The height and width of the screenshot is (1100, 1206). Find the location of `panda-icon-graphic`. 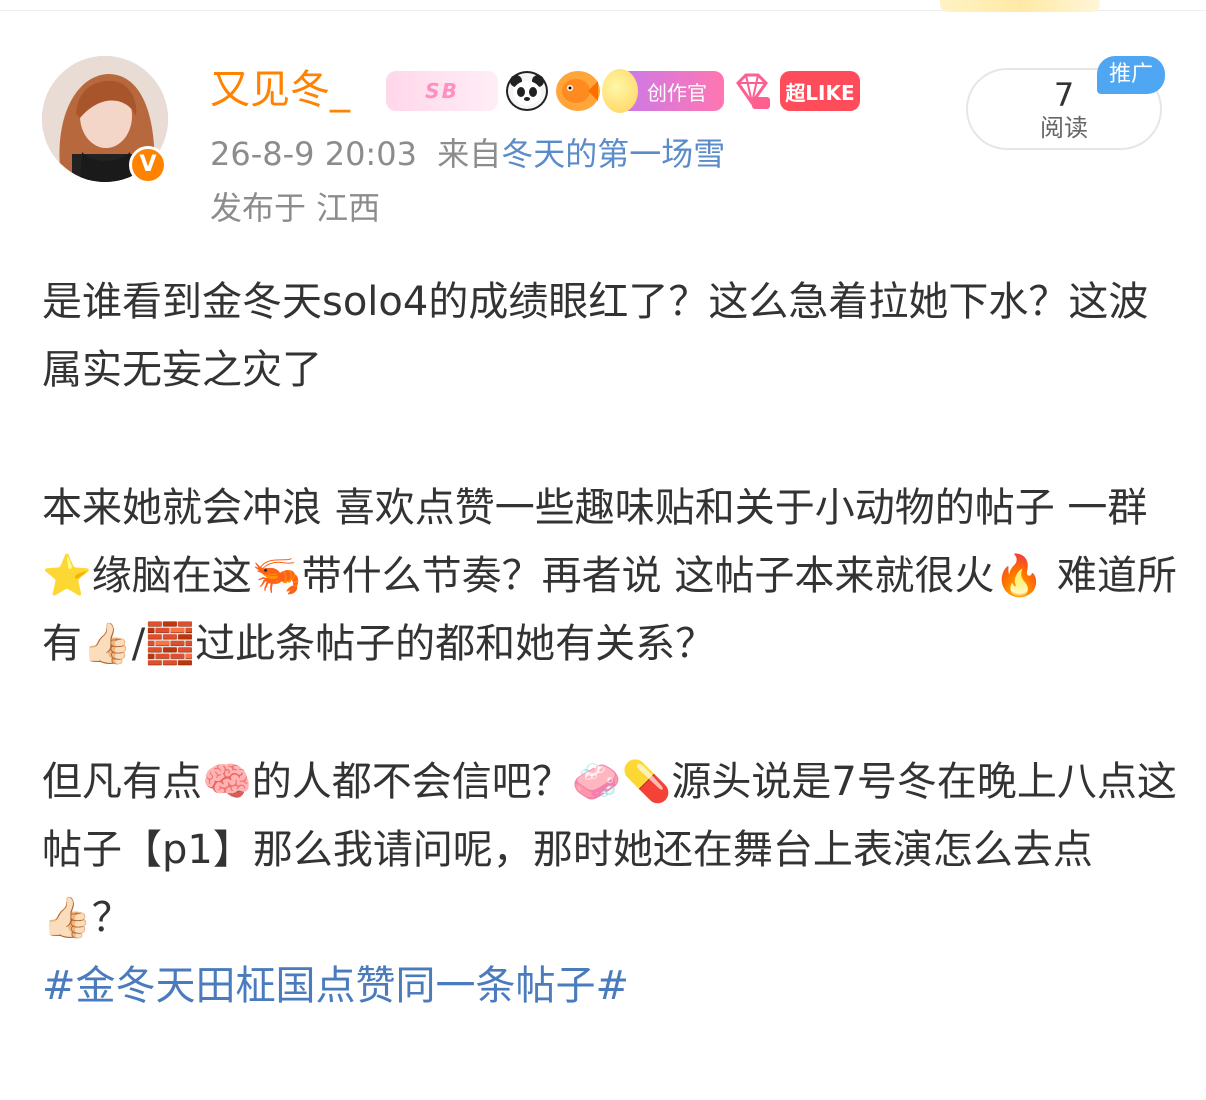

panda-icon-graphic is located at coordinates (527, 90).